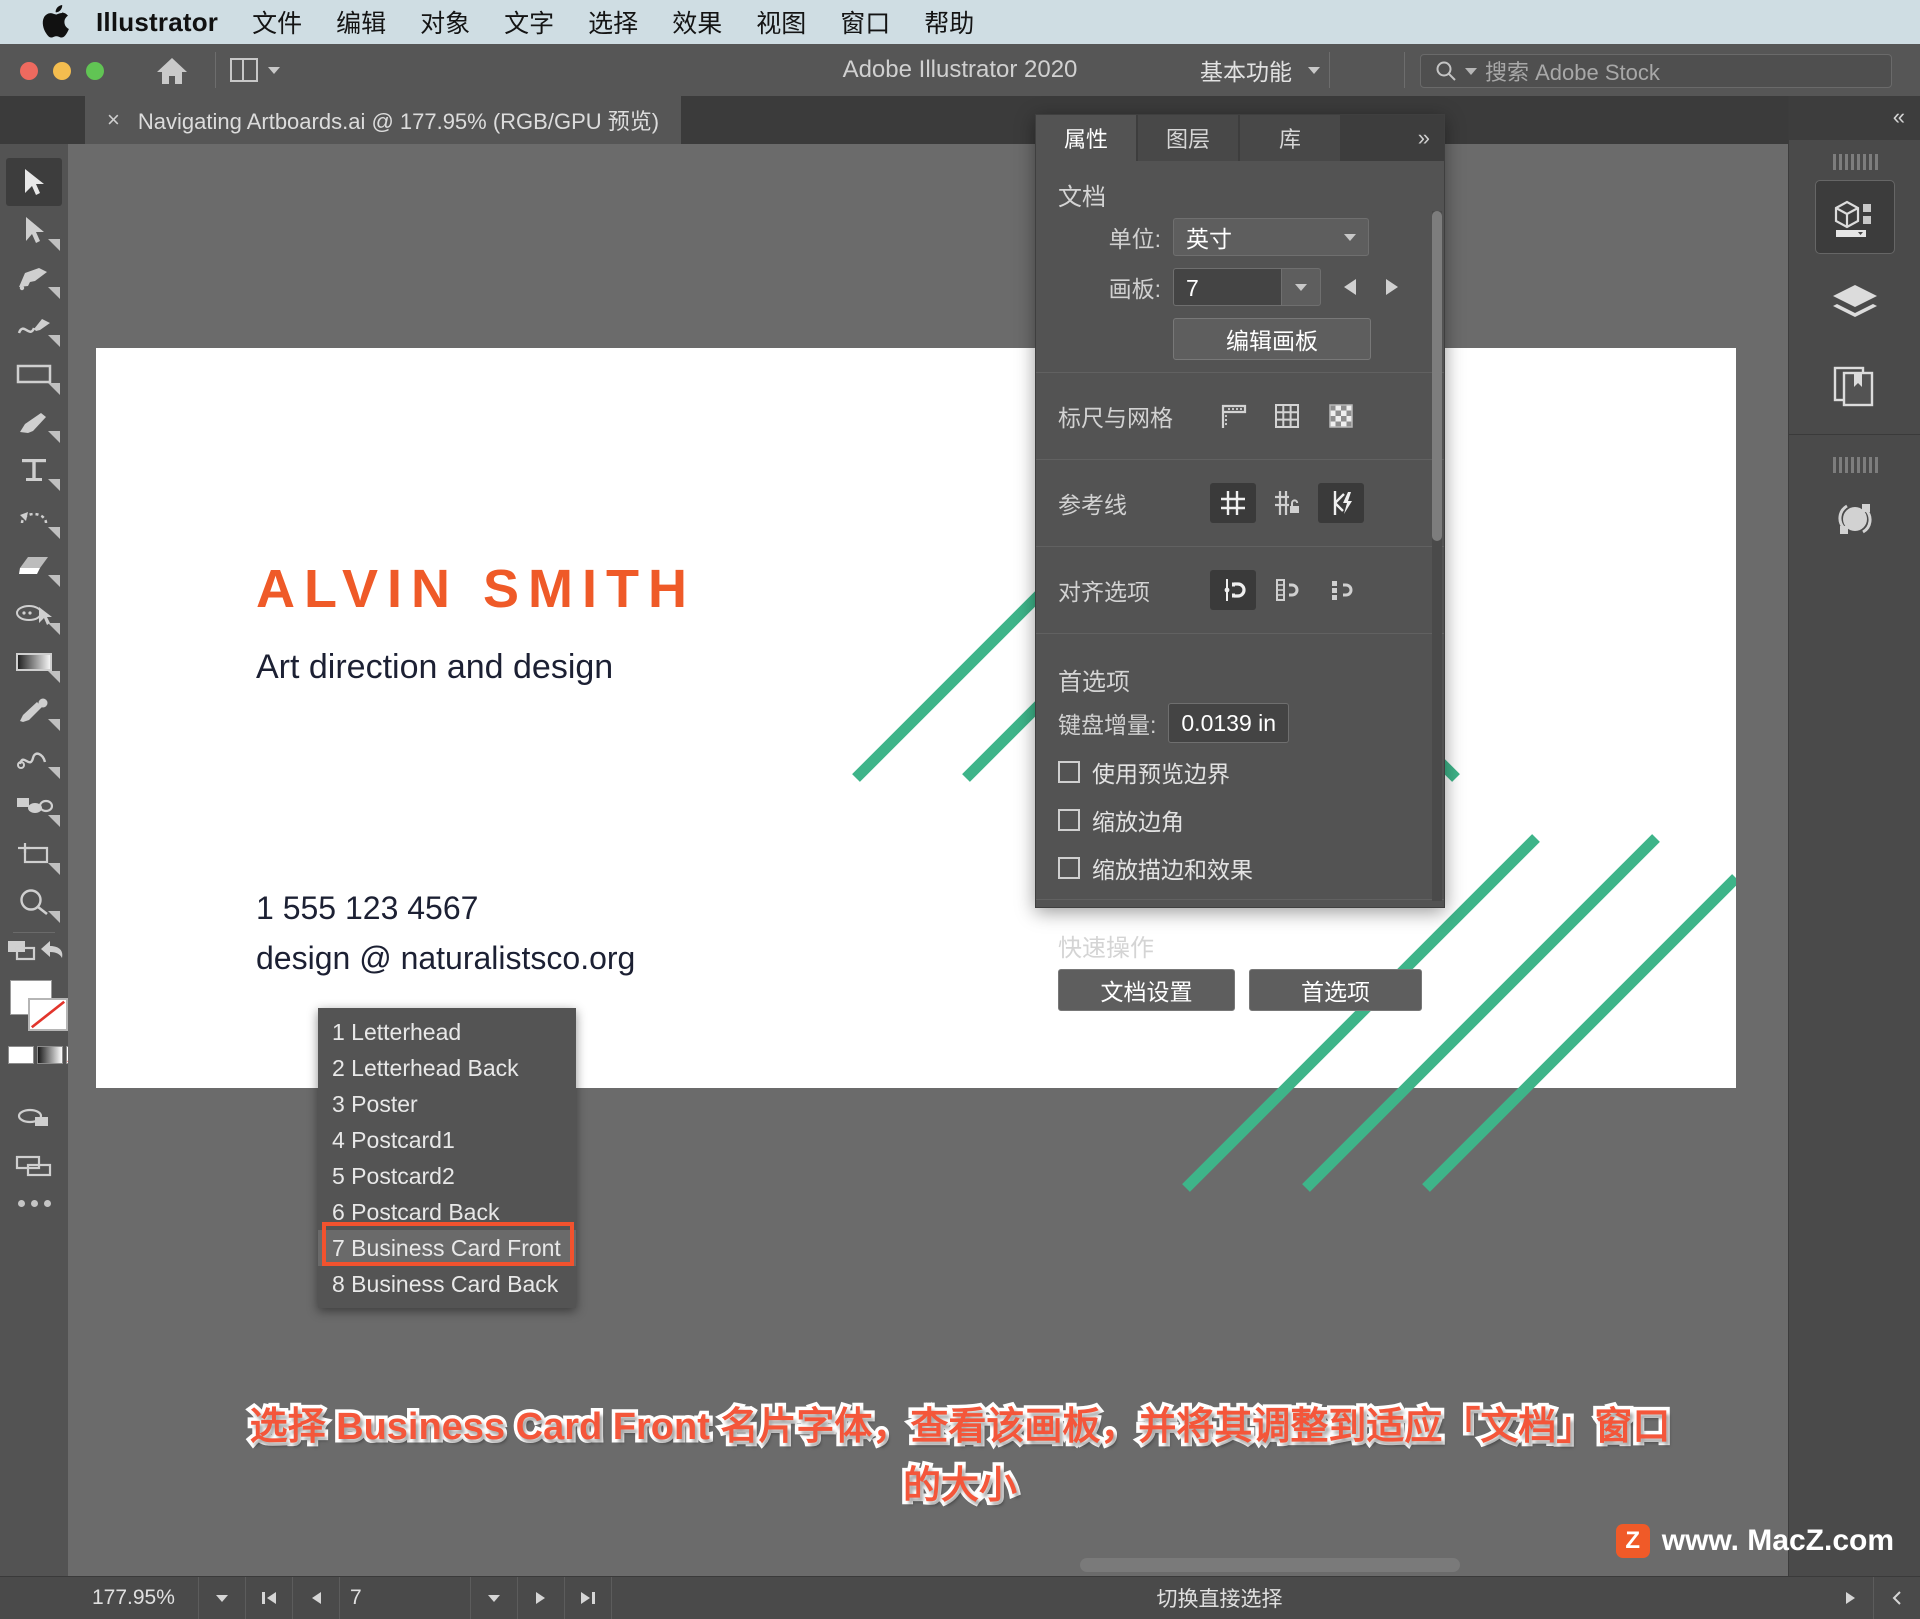 The width and height of the screenshot is (1920, 1619). Describe the element at coordinates (255, 70) in the screenshot. I see `arrange-documents-button` at that location.